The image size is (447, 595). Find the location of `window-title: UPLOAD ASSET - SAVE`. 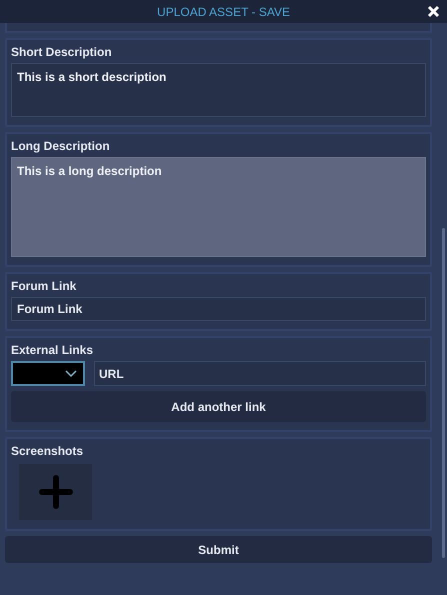

window-title: UPLOAD ASSET - SAVE is located at coordinates (223, 12).